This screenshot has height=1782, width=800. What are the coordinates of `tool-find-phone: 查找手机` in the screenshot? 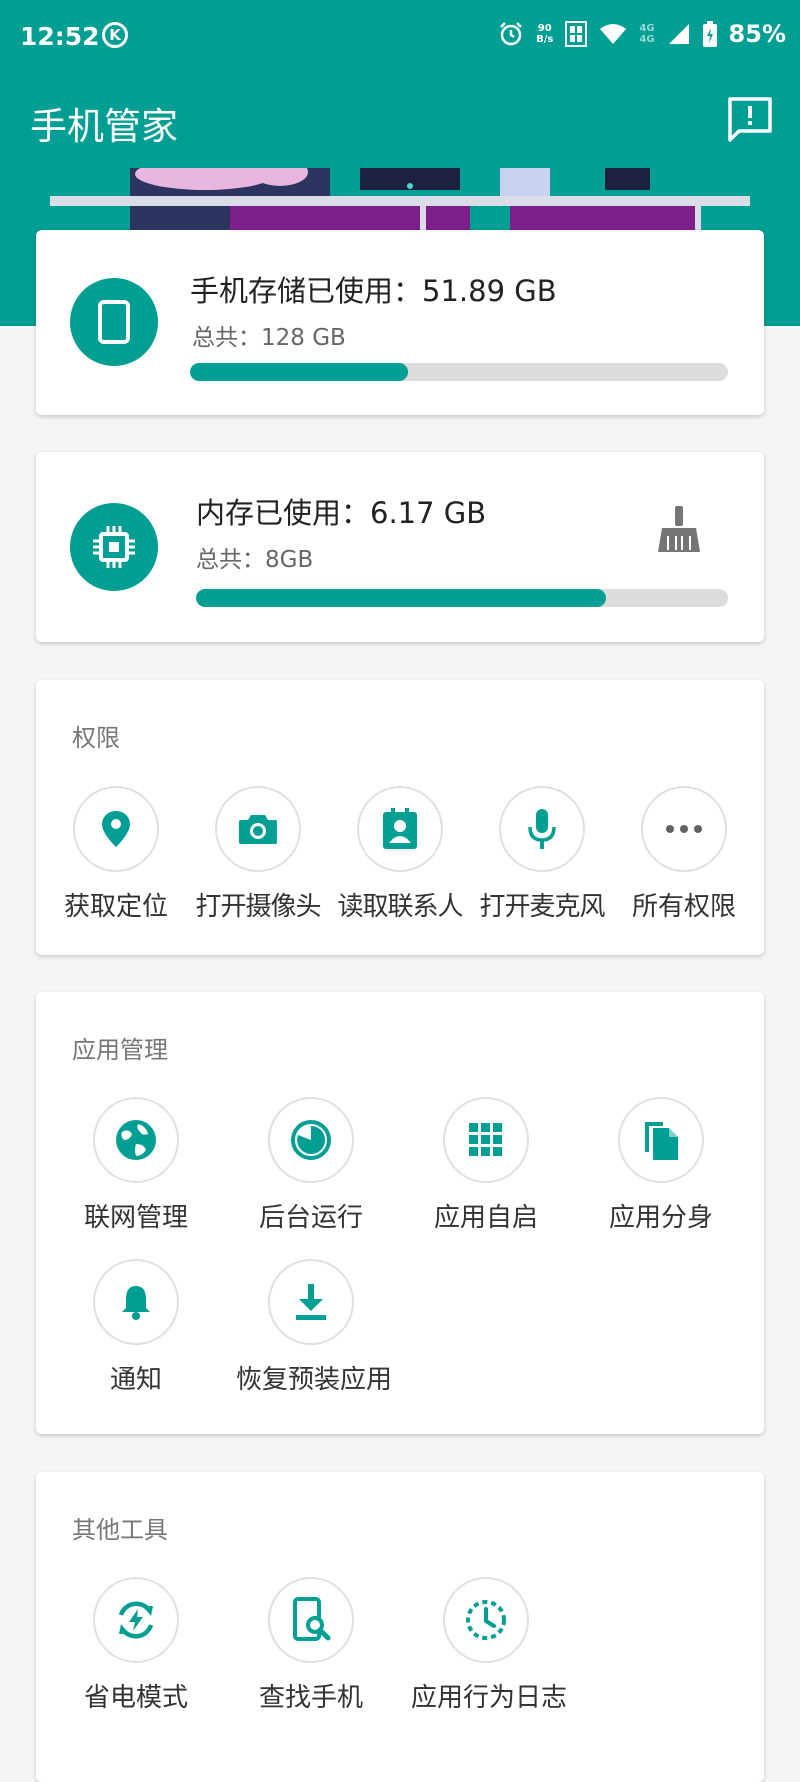 It's located at (311, 1645).